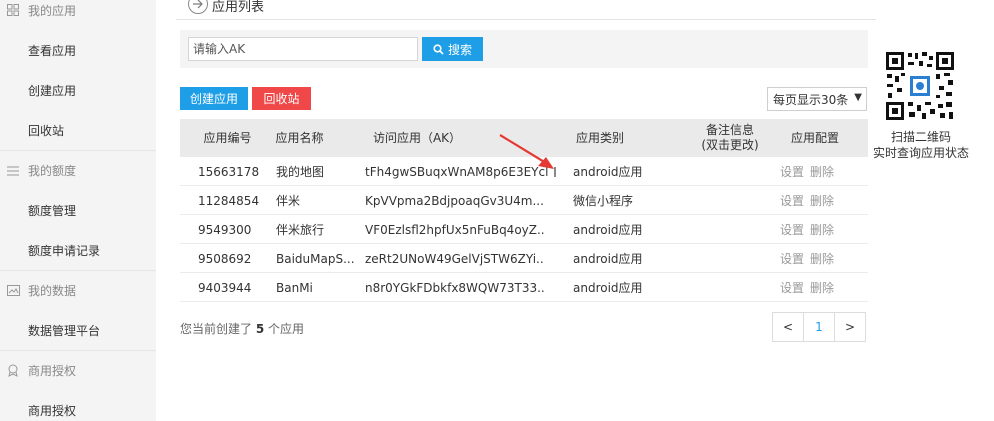 The height and width of the screenshot is (421, 994). Describe the element at coordinates (13, 371) in the screenshot. I see `badge-icon` at that location.